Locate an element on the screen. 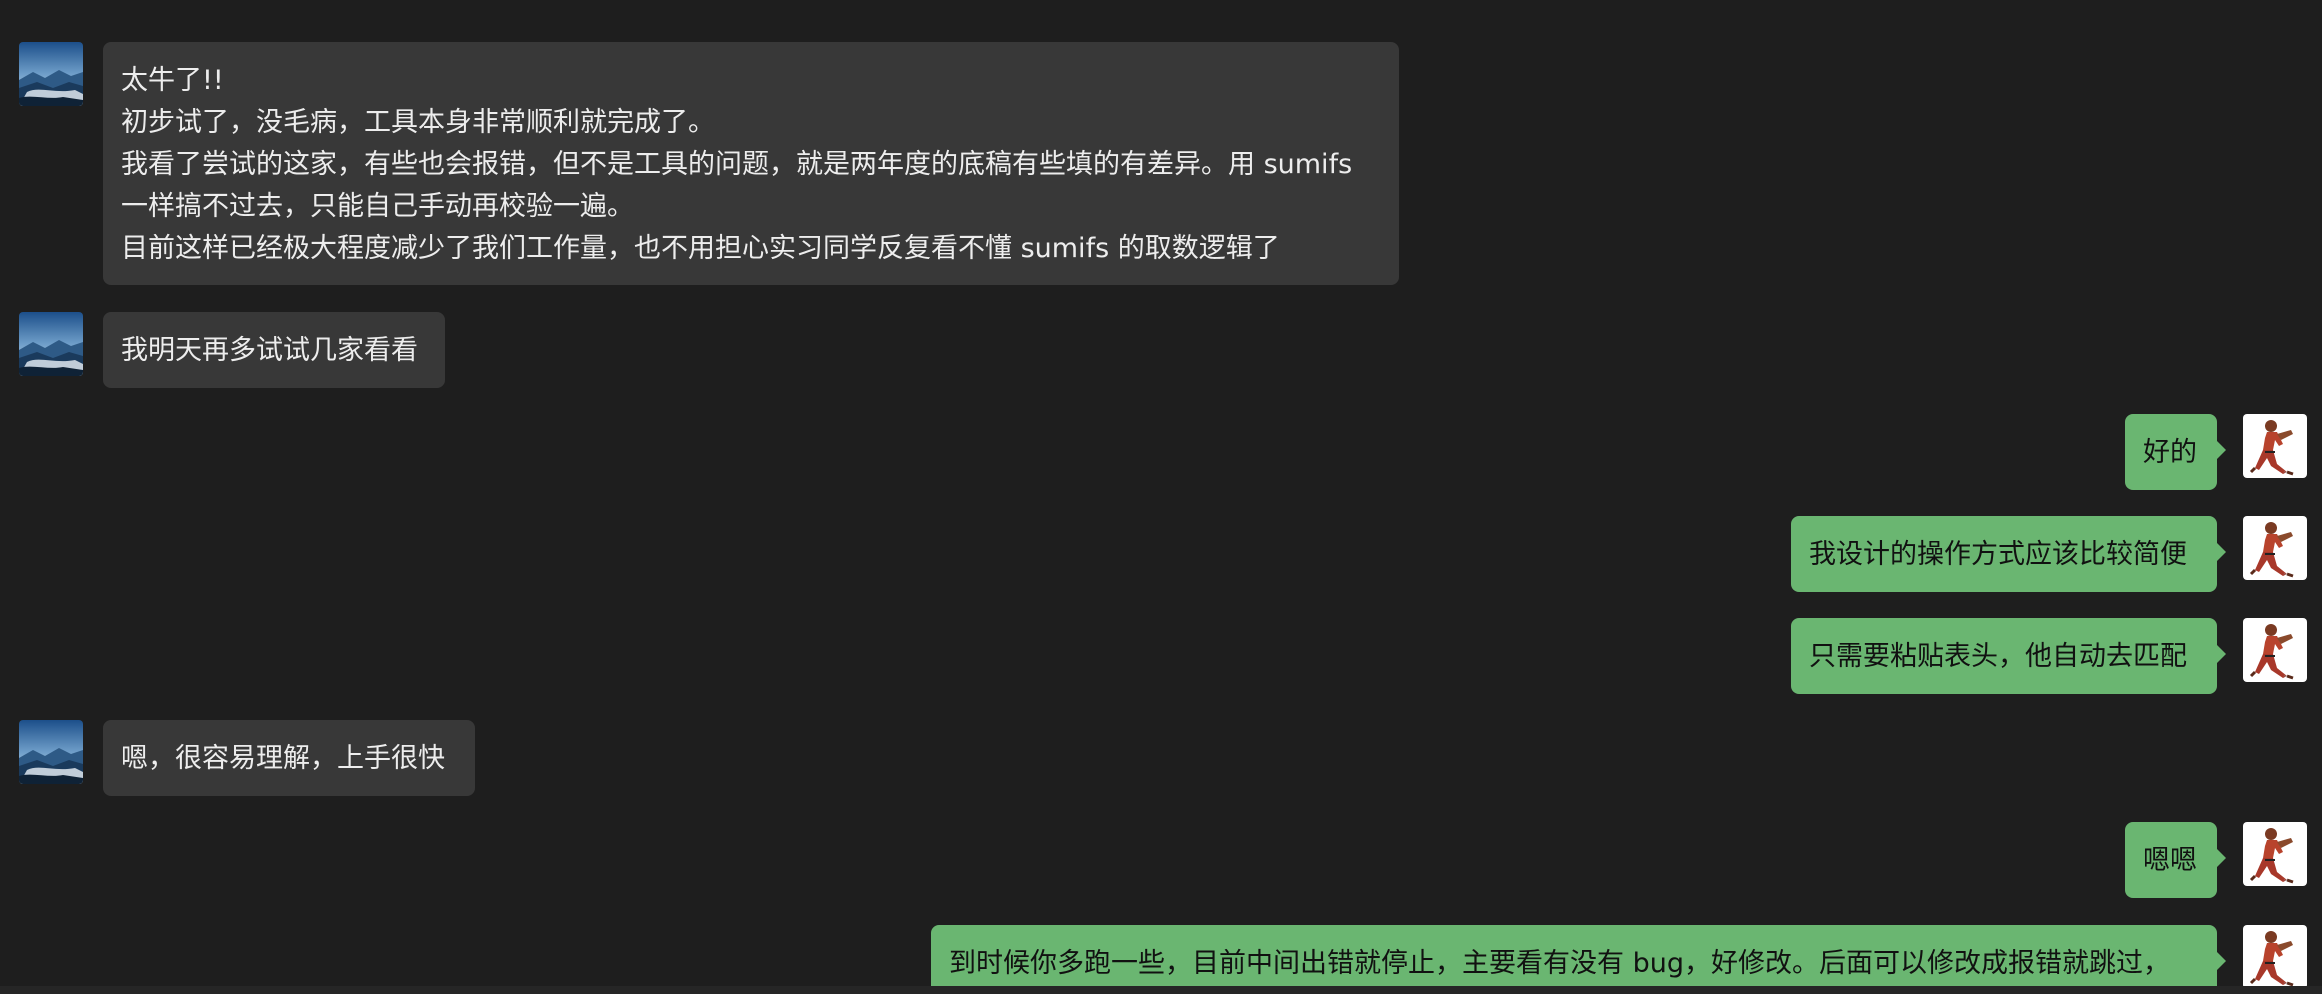 This screenshot has width=2322, height=994. message-text: 嗯嗯 is located at coordinates (2170, 860).